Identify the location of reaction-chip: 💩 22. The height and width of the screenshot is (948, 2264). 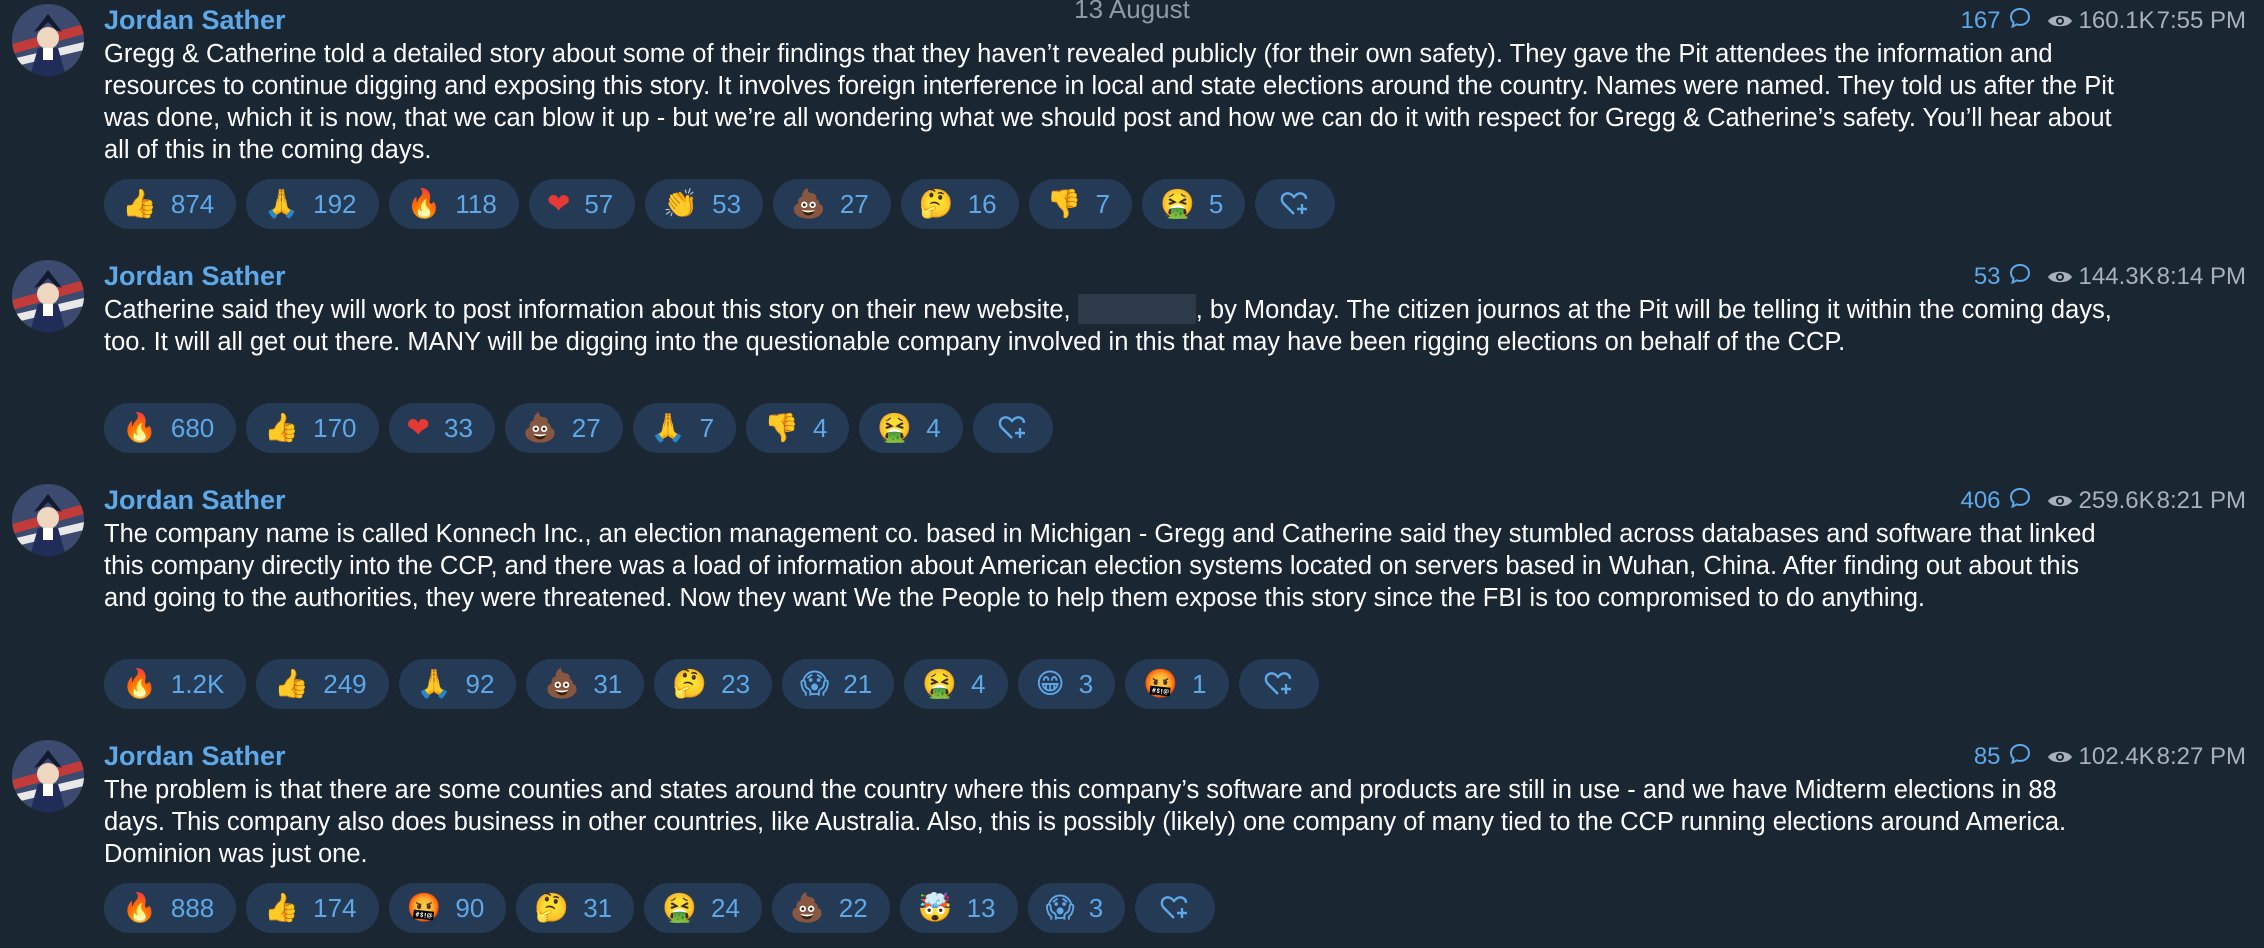
(830, 908).